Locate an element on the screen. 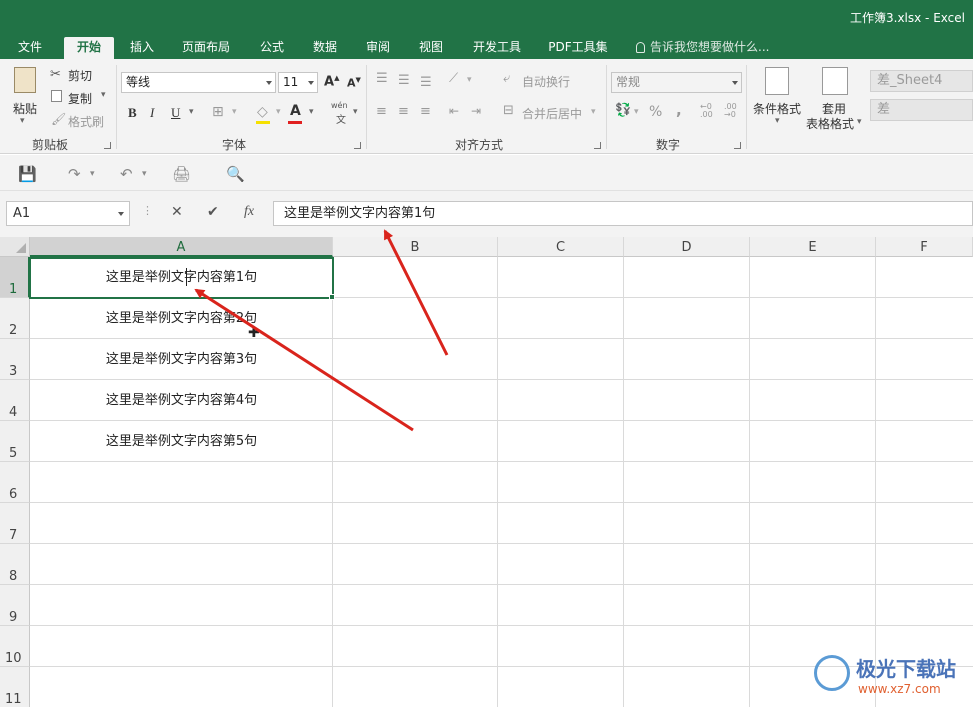 Image resolution: width=973 pixels, height=707 pixels. column-header-e: E is located at coordinates (813, 247).